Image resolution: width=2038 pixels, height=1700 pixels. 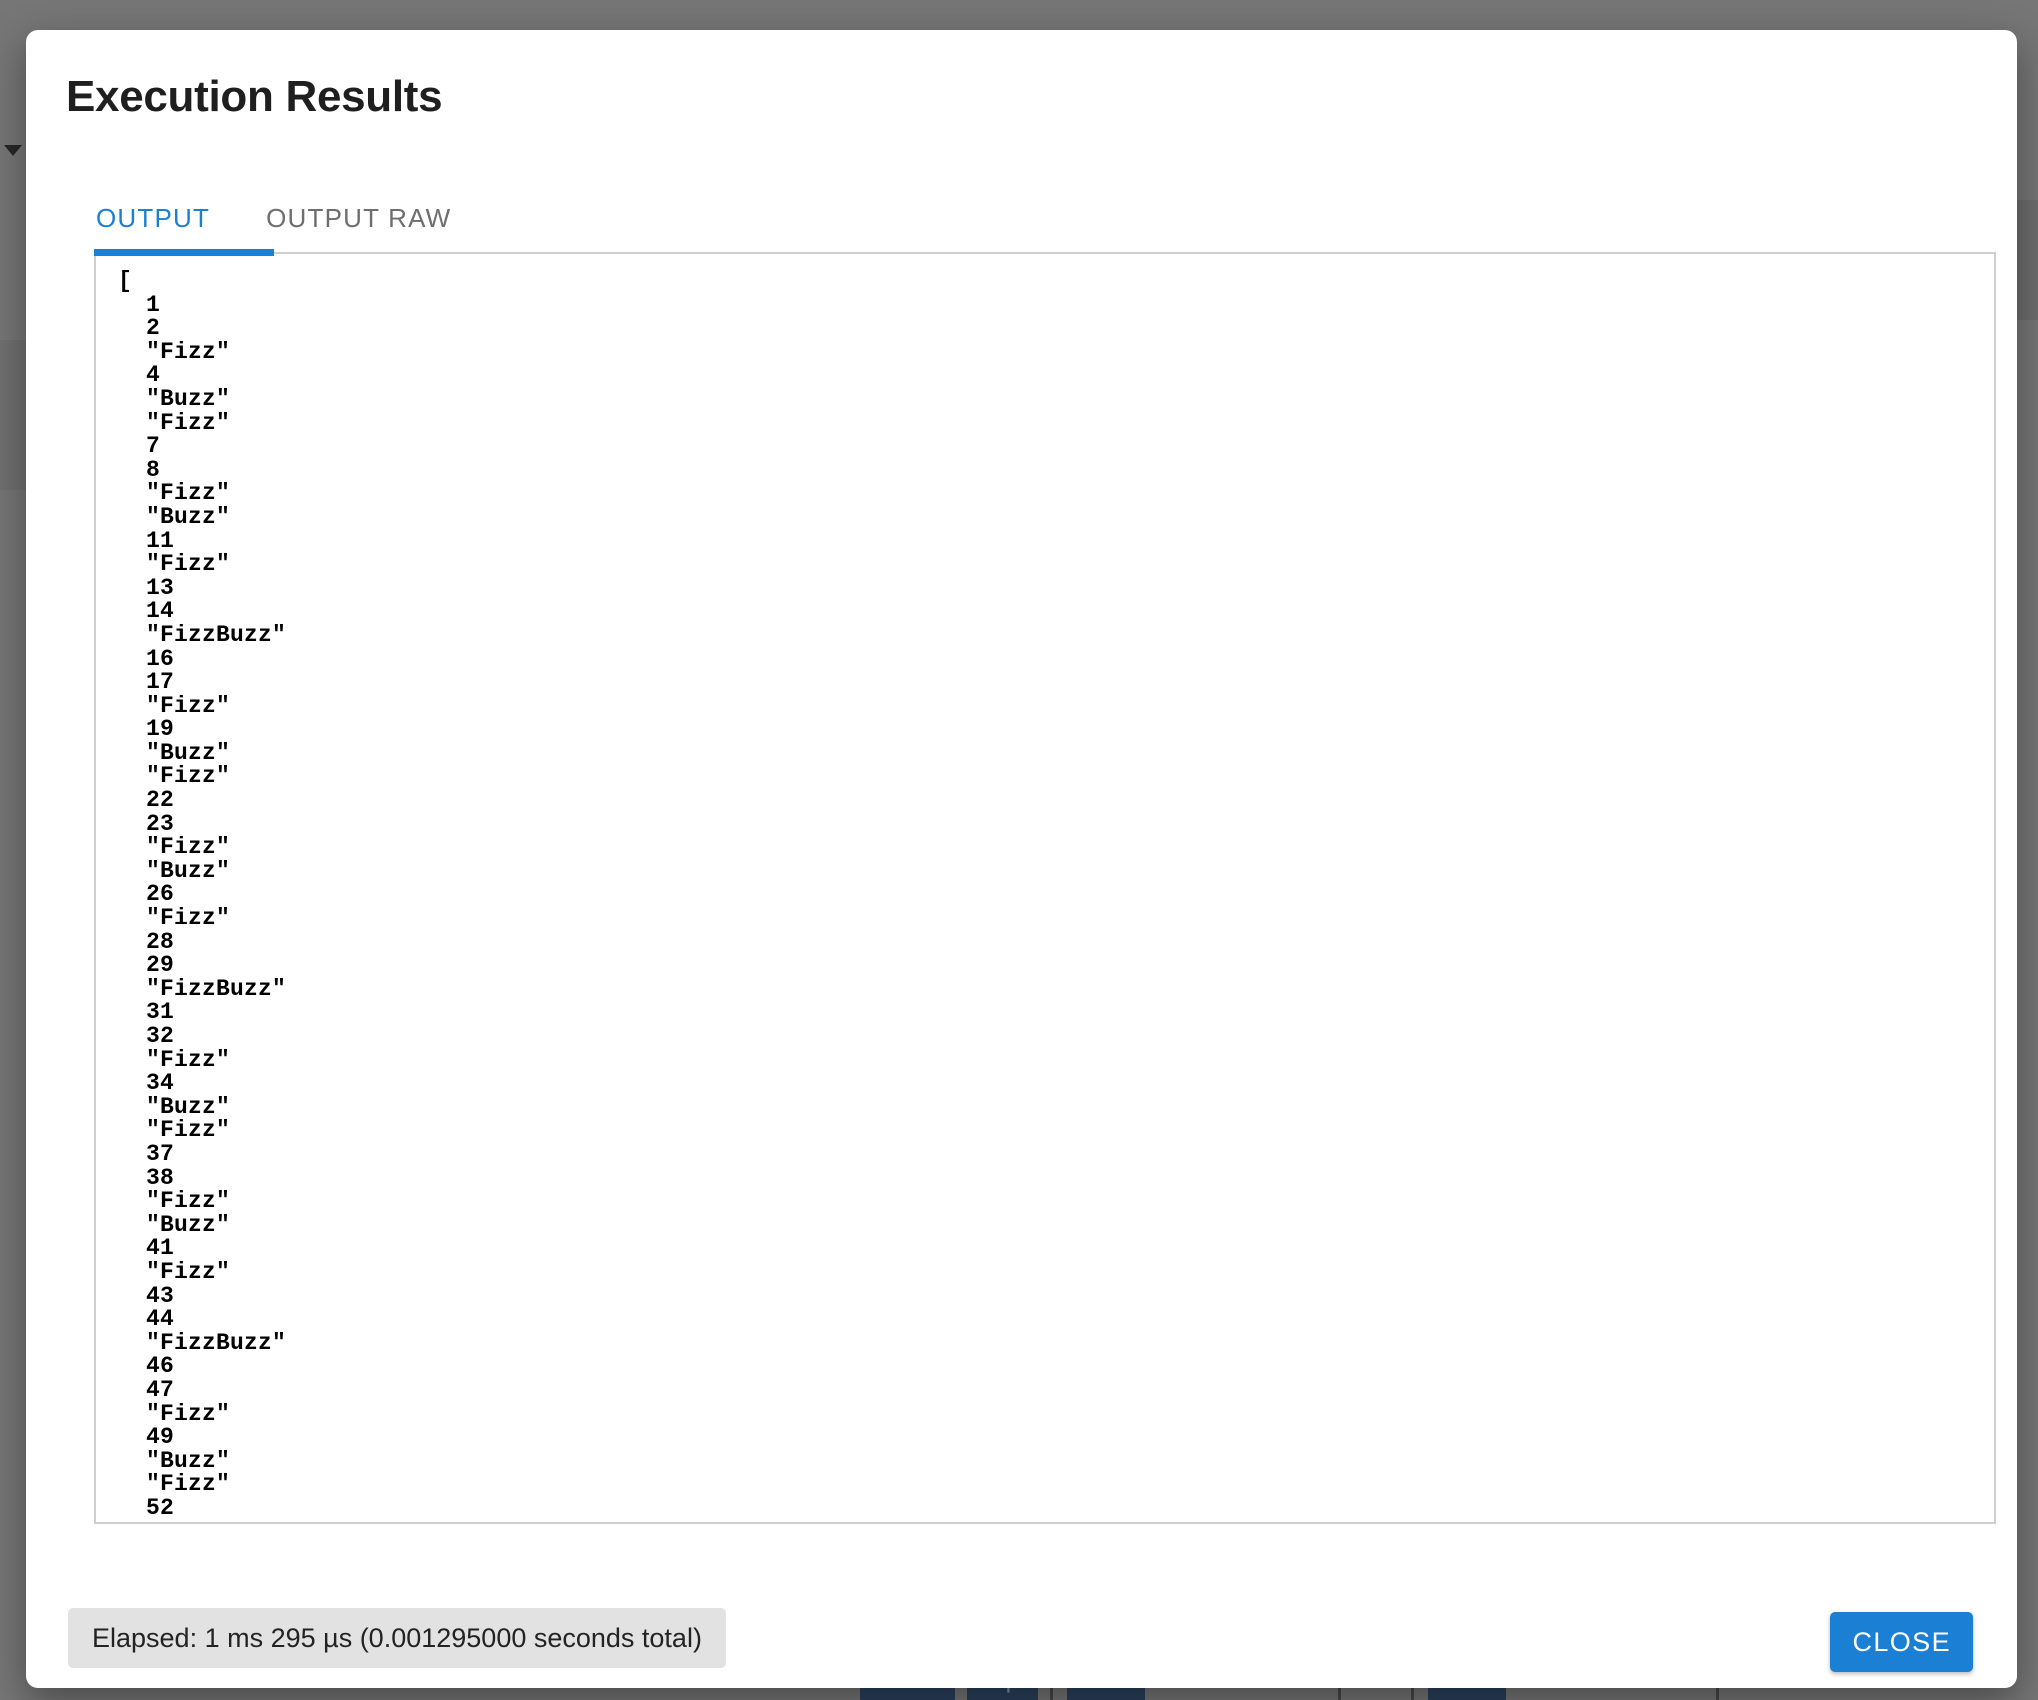 What do you see at coordinates (358, 212) in the screenshot?
I see `tab-output-raw: OUTPUT RAW` at bounding box center [358, 212].